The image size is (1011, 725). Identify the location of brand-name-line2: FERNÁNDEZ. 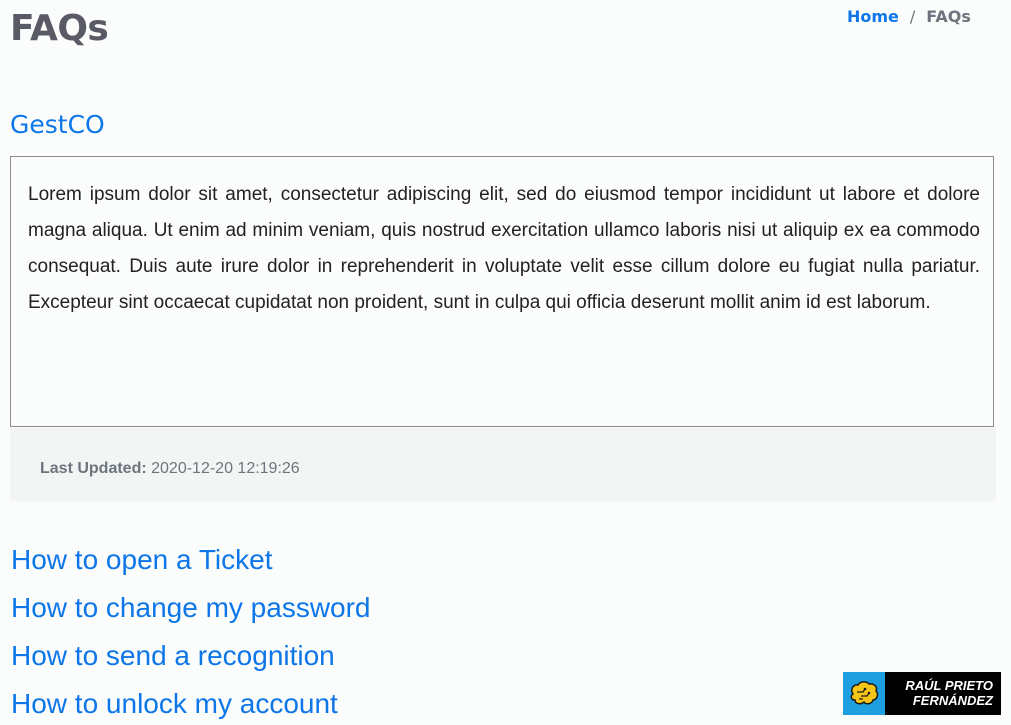
(952, 700).